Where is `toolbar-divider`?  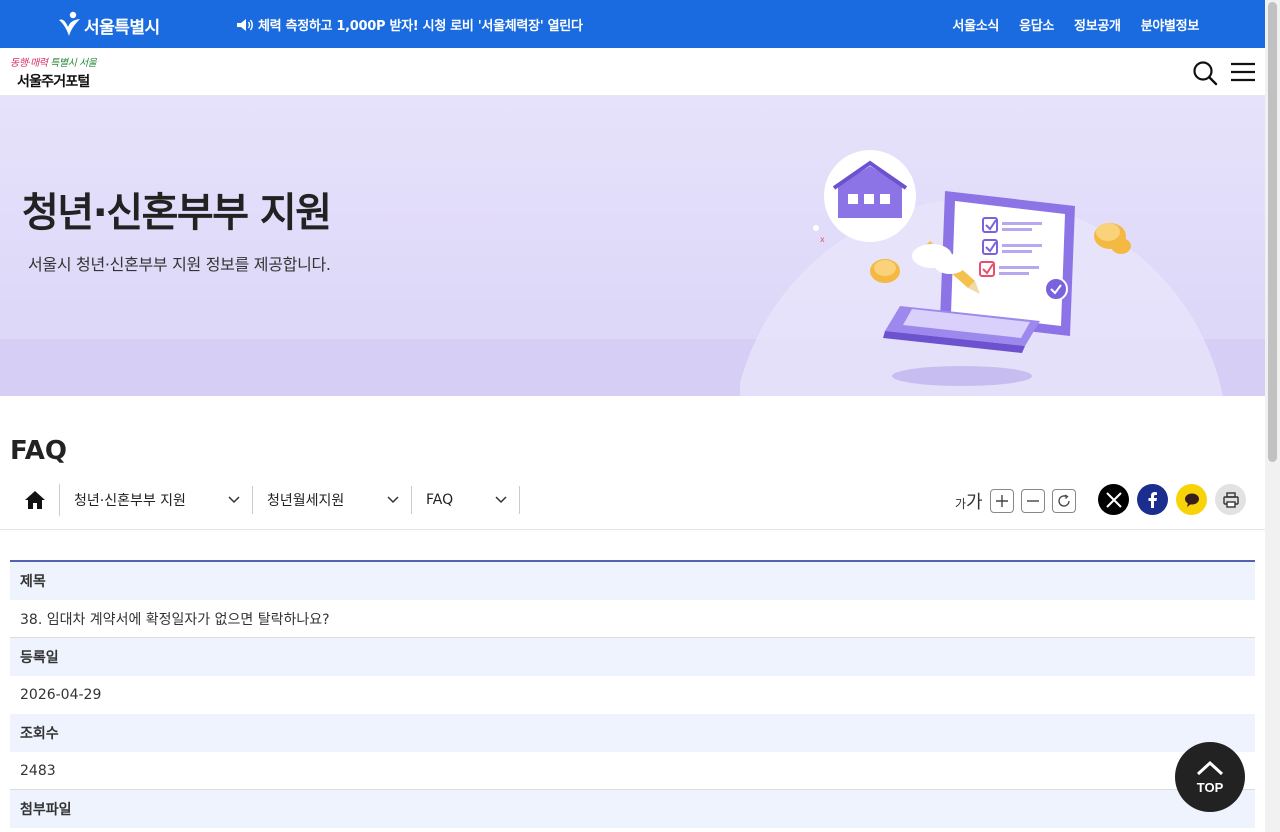 toolbar-divider is located at coordinates (632, 529).